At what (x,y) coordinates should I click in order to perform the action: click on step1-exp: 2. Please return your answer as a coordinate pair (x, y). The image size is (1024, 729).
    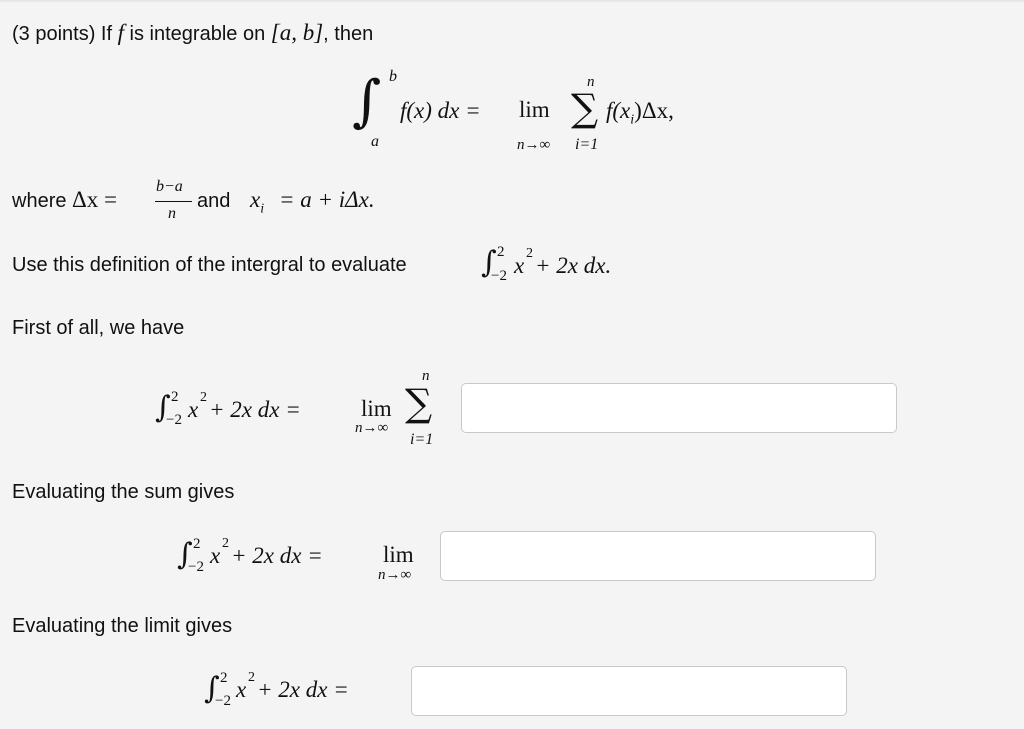
    Looking at the image, I should click on (203, 397).